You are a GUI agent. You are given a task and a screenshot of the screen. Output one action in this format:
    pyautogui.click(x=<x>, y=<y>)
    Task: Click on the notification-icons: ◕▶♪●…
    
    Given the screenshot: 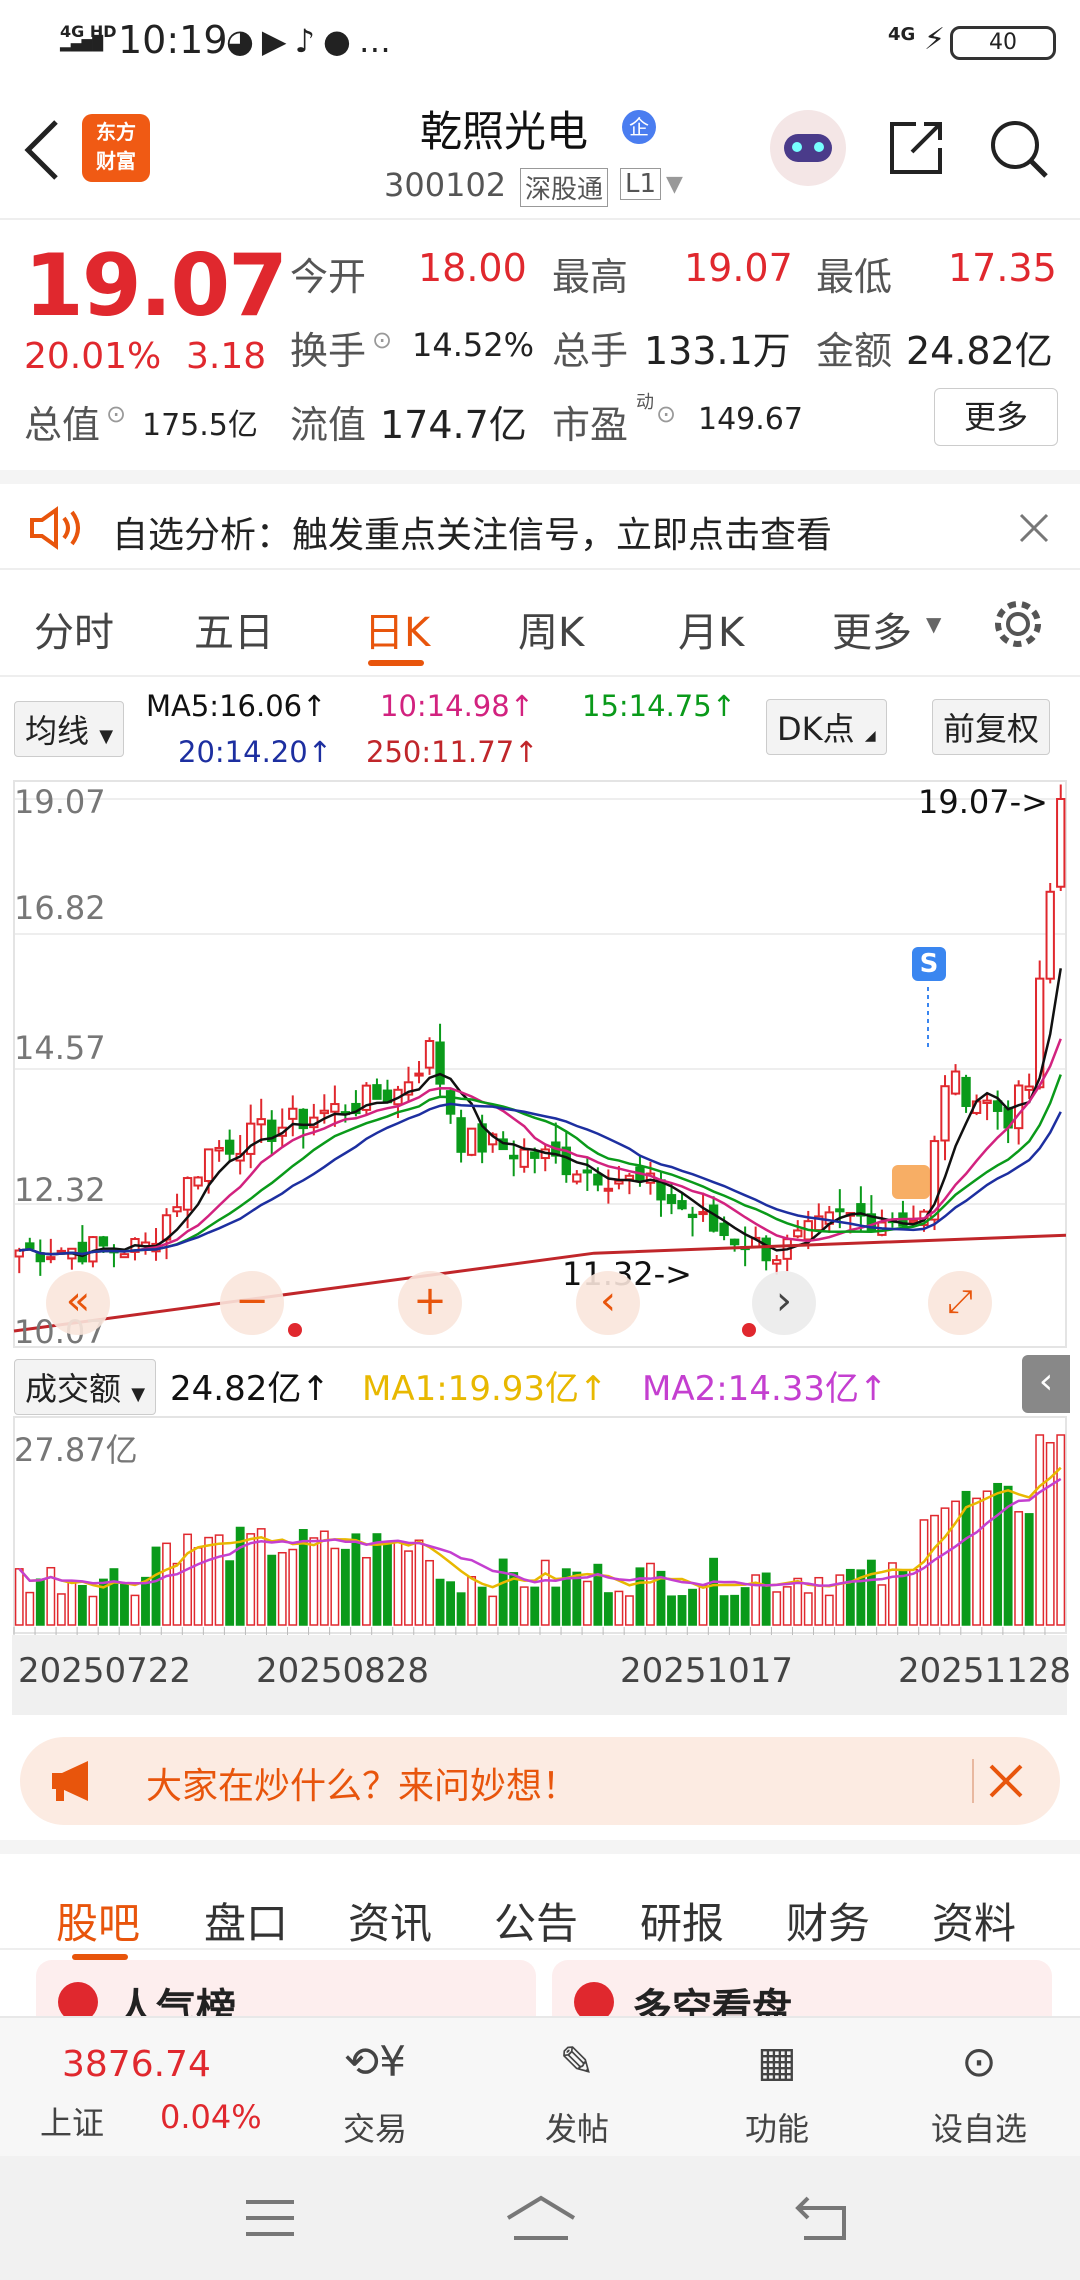 What is the action you would take?
    pyautogui.click(x=312, y=41)
    